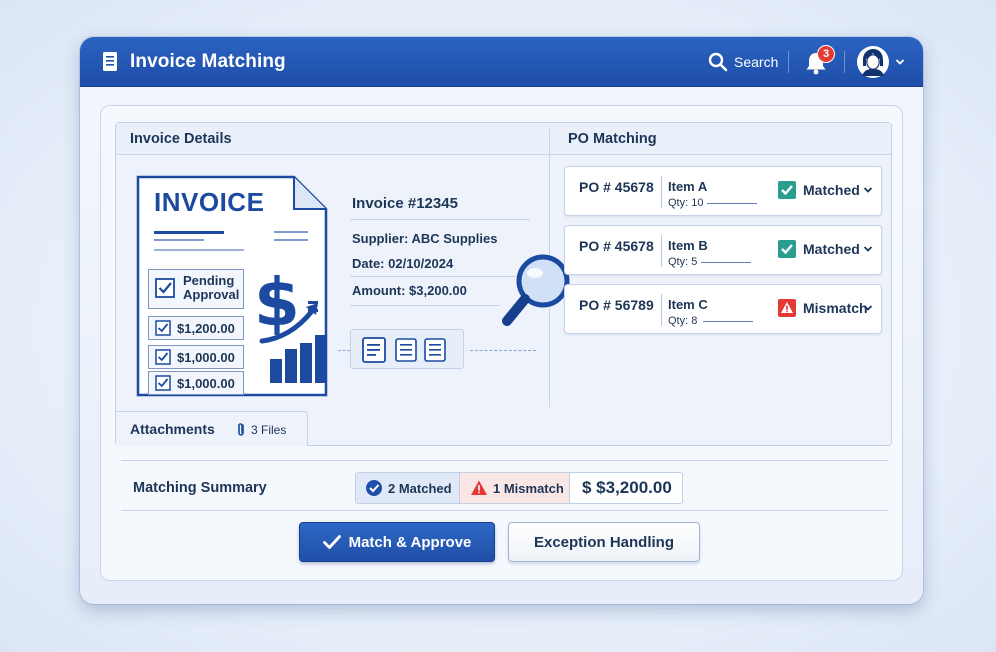 The image size is (996, 652). Describe the element at coordinates (410, 542) in the screenshot. I see `match-approve-label: Match & Approve` at that location.